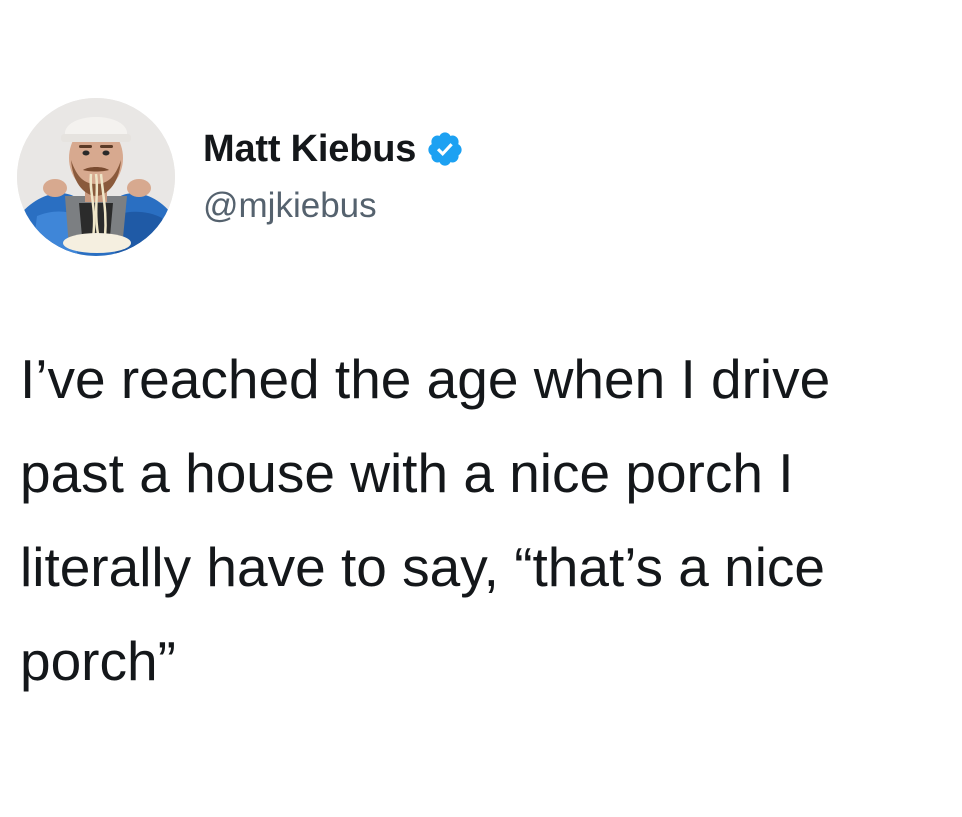 The width and height of the screenshot is (962, 817). I want to click on profile-photo, so click(96, 177).